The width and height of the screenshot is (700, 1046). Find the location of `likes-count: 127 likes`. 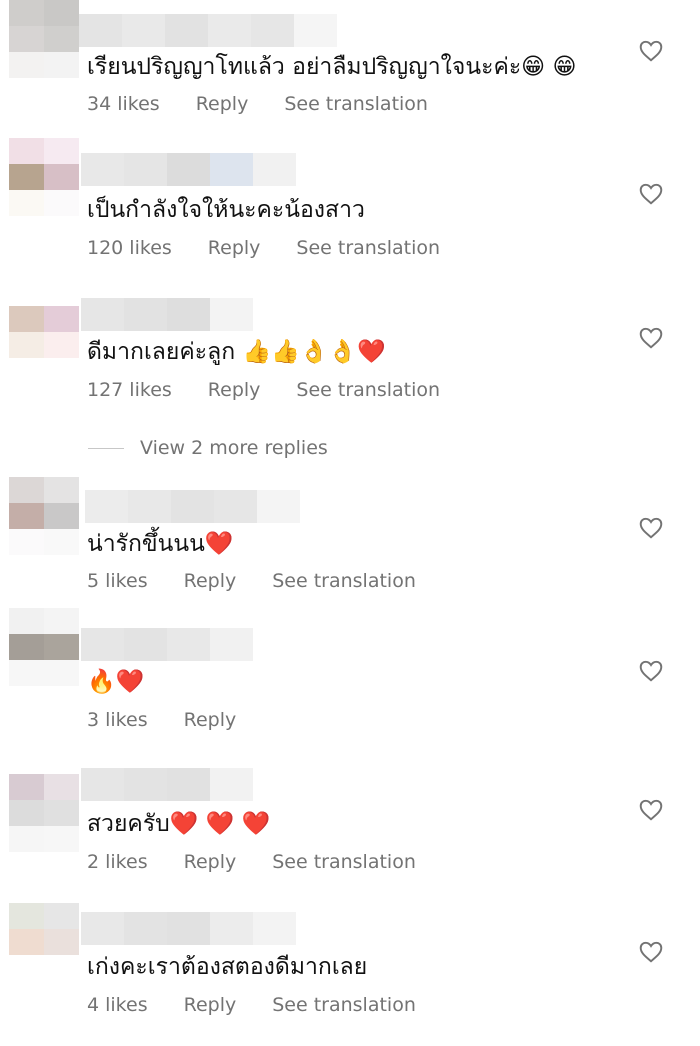

likes-count: 127 likes is located at coordinates (129, 390).